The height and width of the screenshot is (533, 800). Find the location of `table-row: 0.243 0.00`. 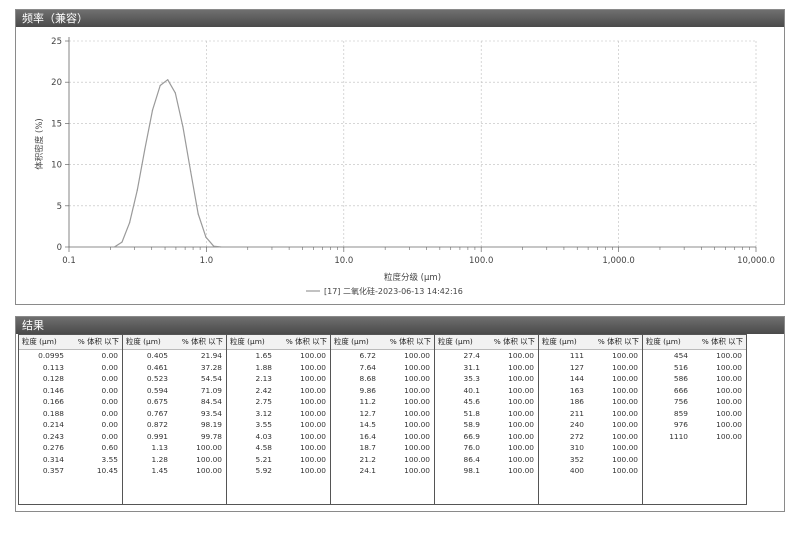

table-row: 0.243 0.00 is located at coordinates (70, 437).